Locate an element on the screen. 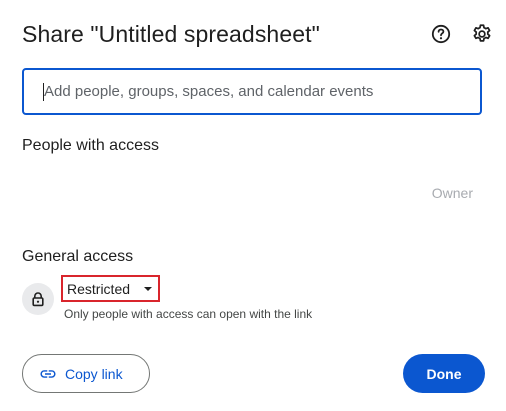 The height and width of the screenshot is (411, 506). done-button: Done is located at coordinates (444, 373).